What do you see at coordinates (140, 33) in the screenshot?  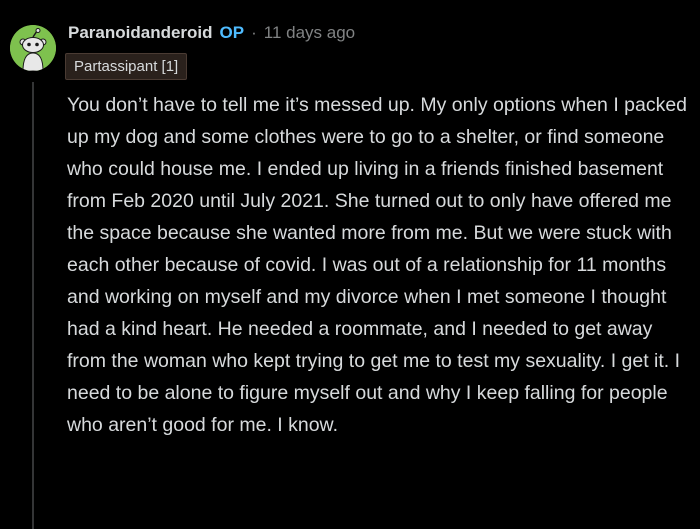 I see `username-link: Paranoidanderoid` at bounding box center [140, 33].